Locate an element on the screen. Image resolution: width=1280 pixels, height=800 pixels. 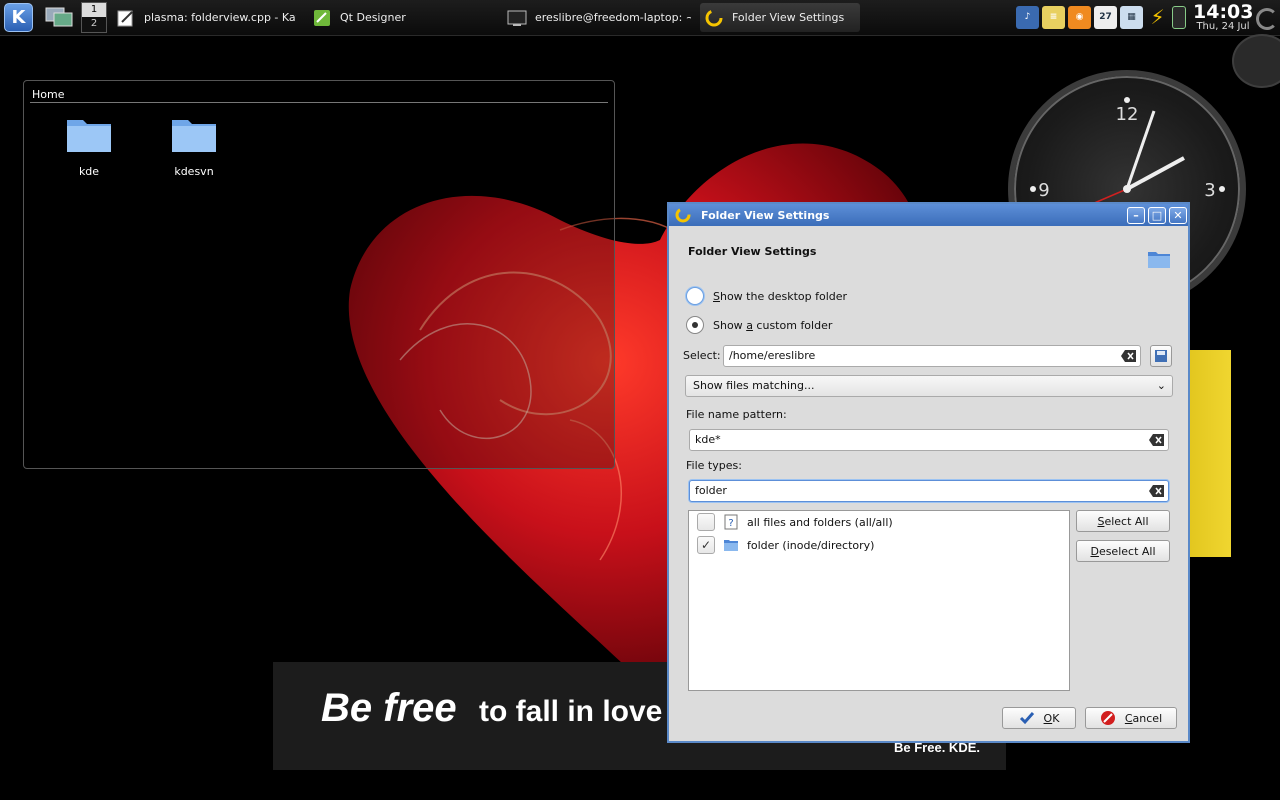
task-qt-designer: Qt Designer is located at coordinates (362, 17).